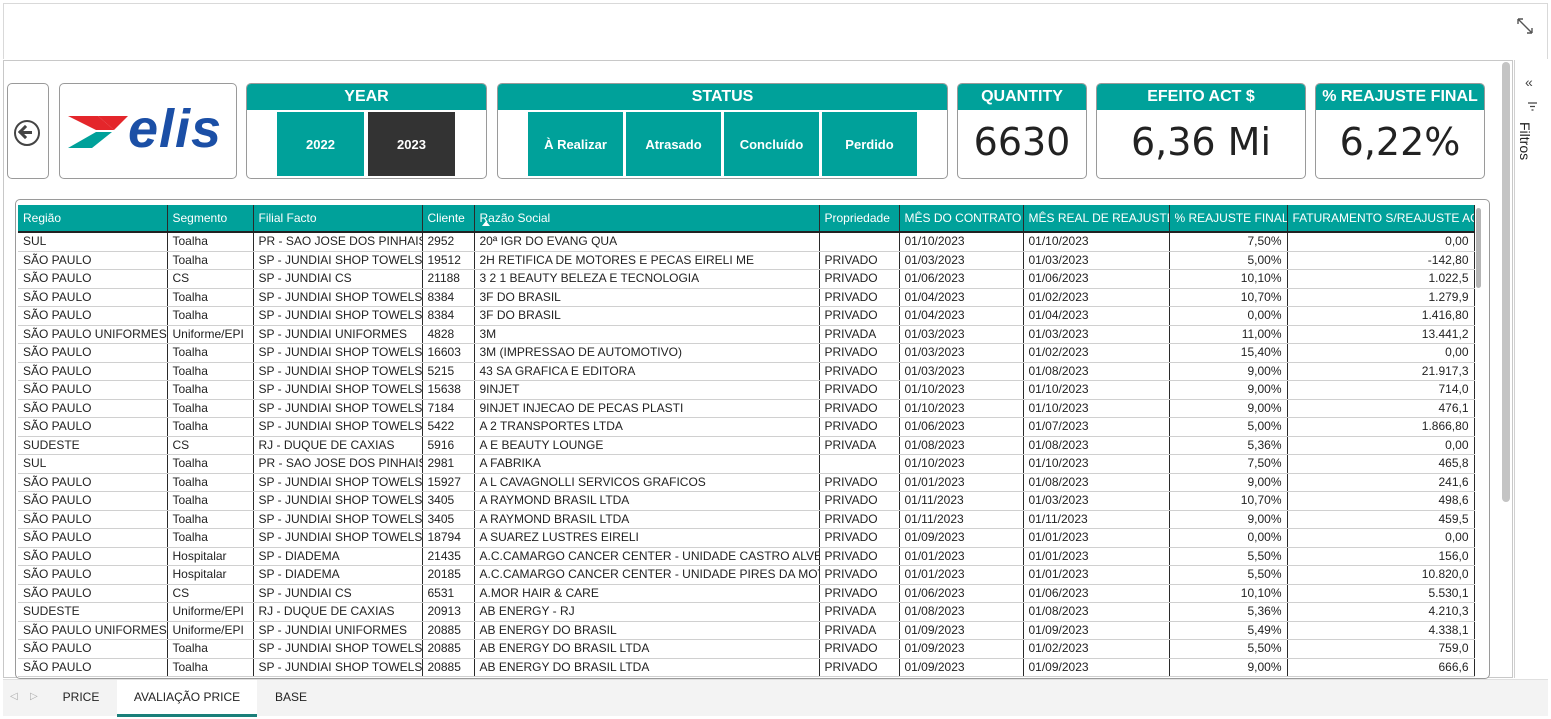  What do you see at coordinates (338, 612) in the screenshot?
I see `table-cell: RJ - DUQUE DE CAXIAS` at bounding box center [338, 612].